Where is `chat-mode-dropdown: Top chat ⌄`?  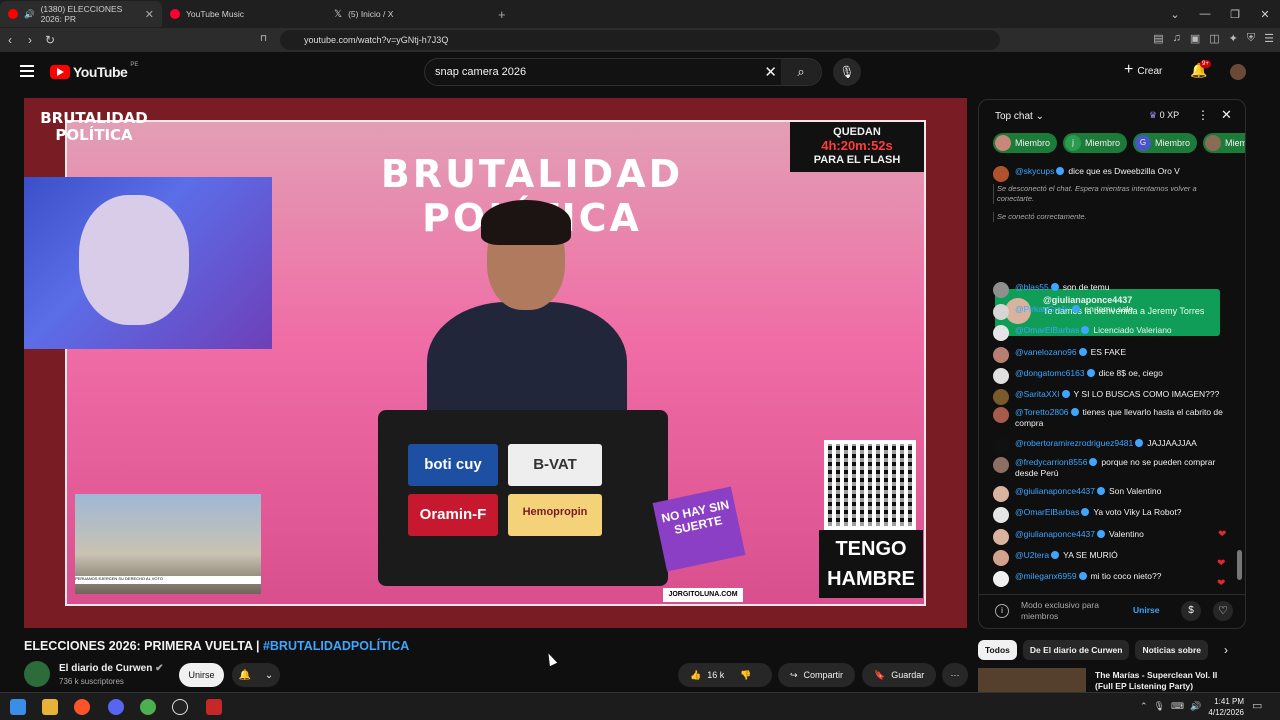 chat-mode-dropdown: Top chat ⌄ is located at coordinates (1019, 116).